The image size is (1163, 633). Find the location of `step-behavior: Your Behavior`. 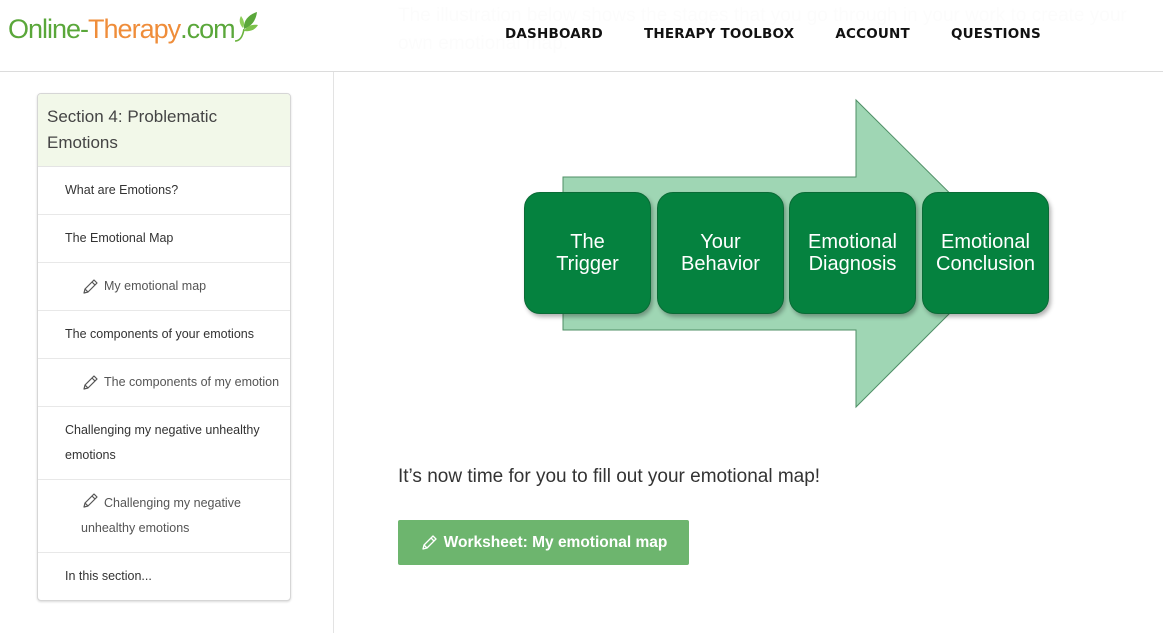

step-behavior: Your Behavior is located at coordinates (720, 253).